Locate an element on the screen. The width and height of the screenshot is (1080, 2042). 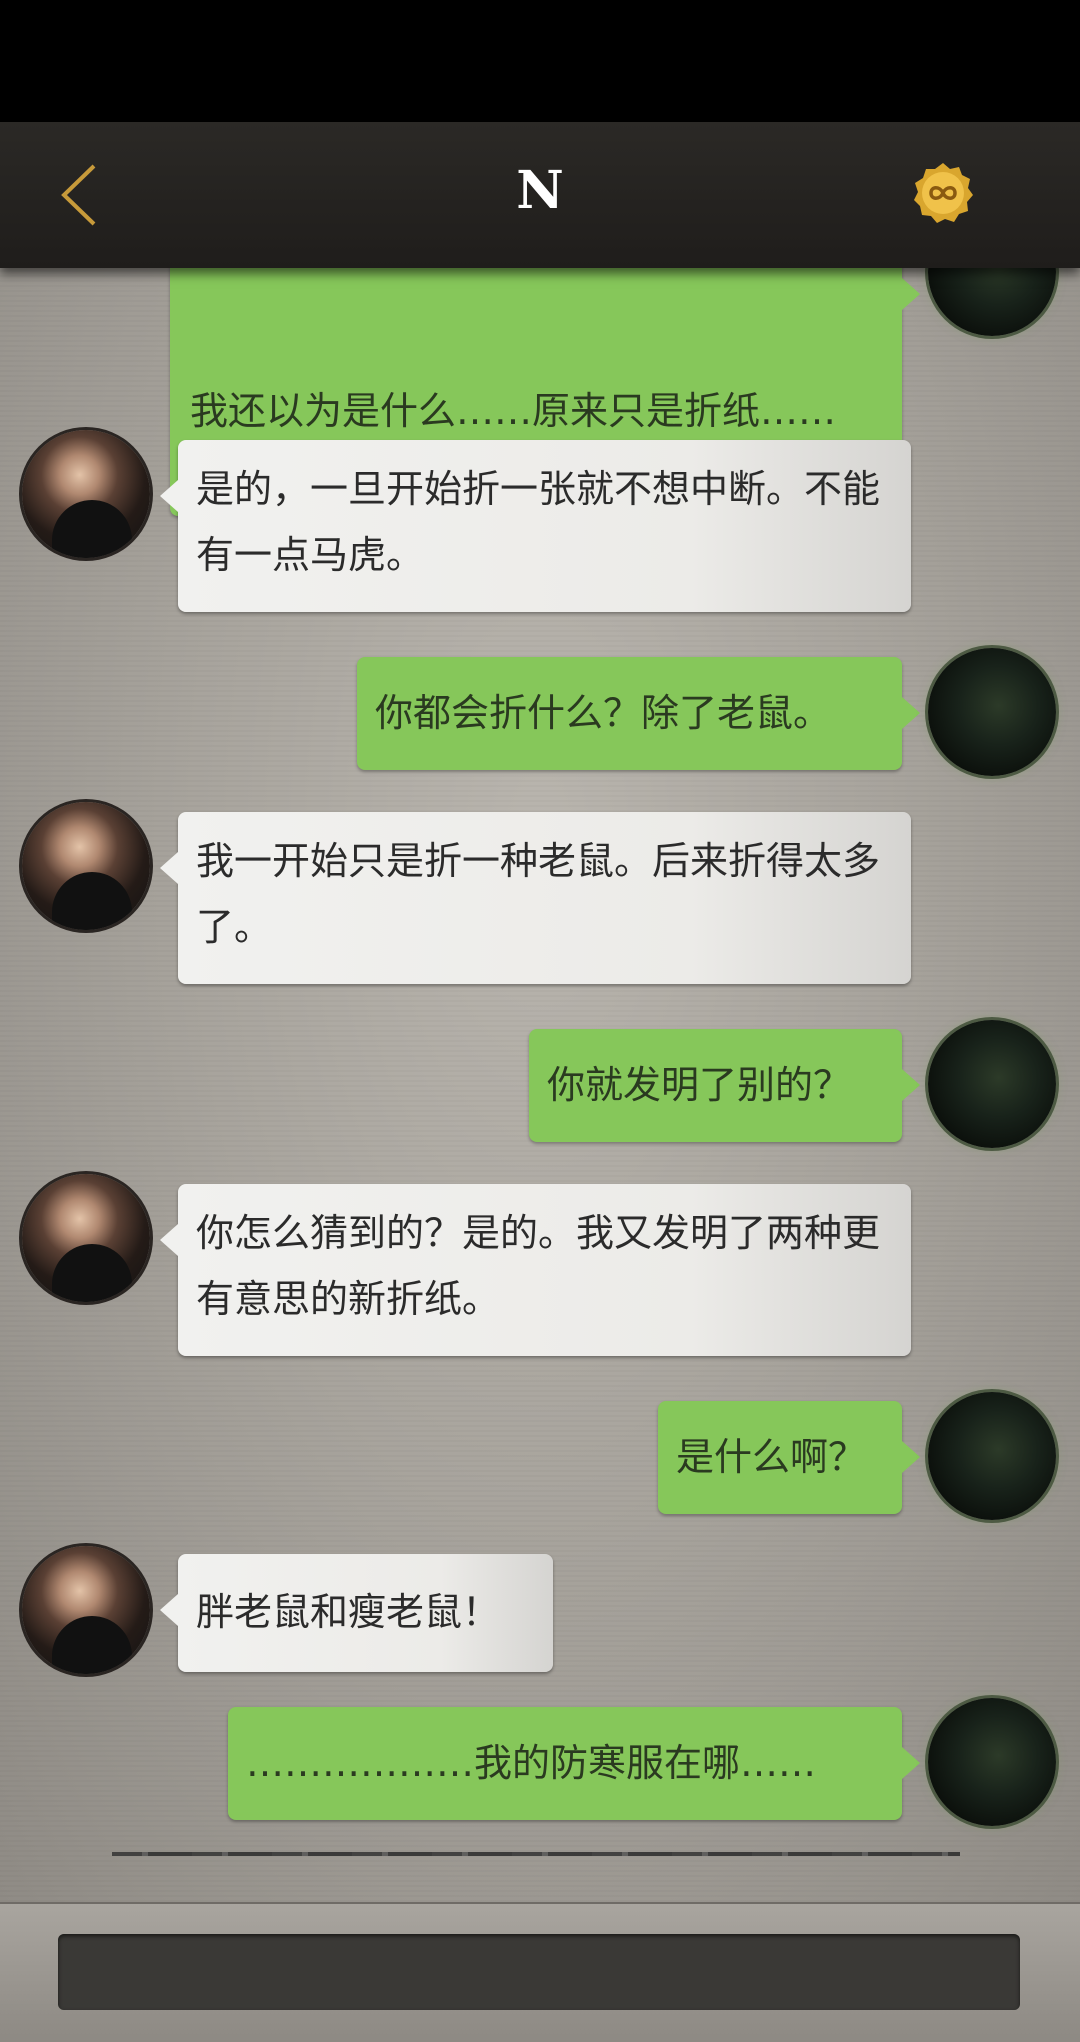
input-bar is located at coordinates (540, 1972).